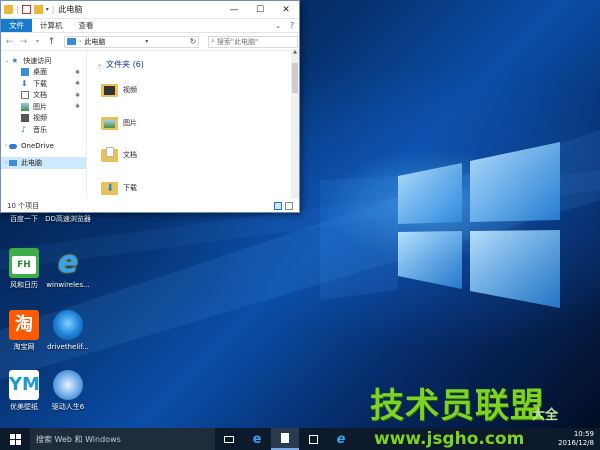 This screenshot has width=600, height=450. Describe the element at coordinates (78, 439) in the screenshot. I see `taskbar-search-placeholder: 搜索 Web 和 Windows` at that location.